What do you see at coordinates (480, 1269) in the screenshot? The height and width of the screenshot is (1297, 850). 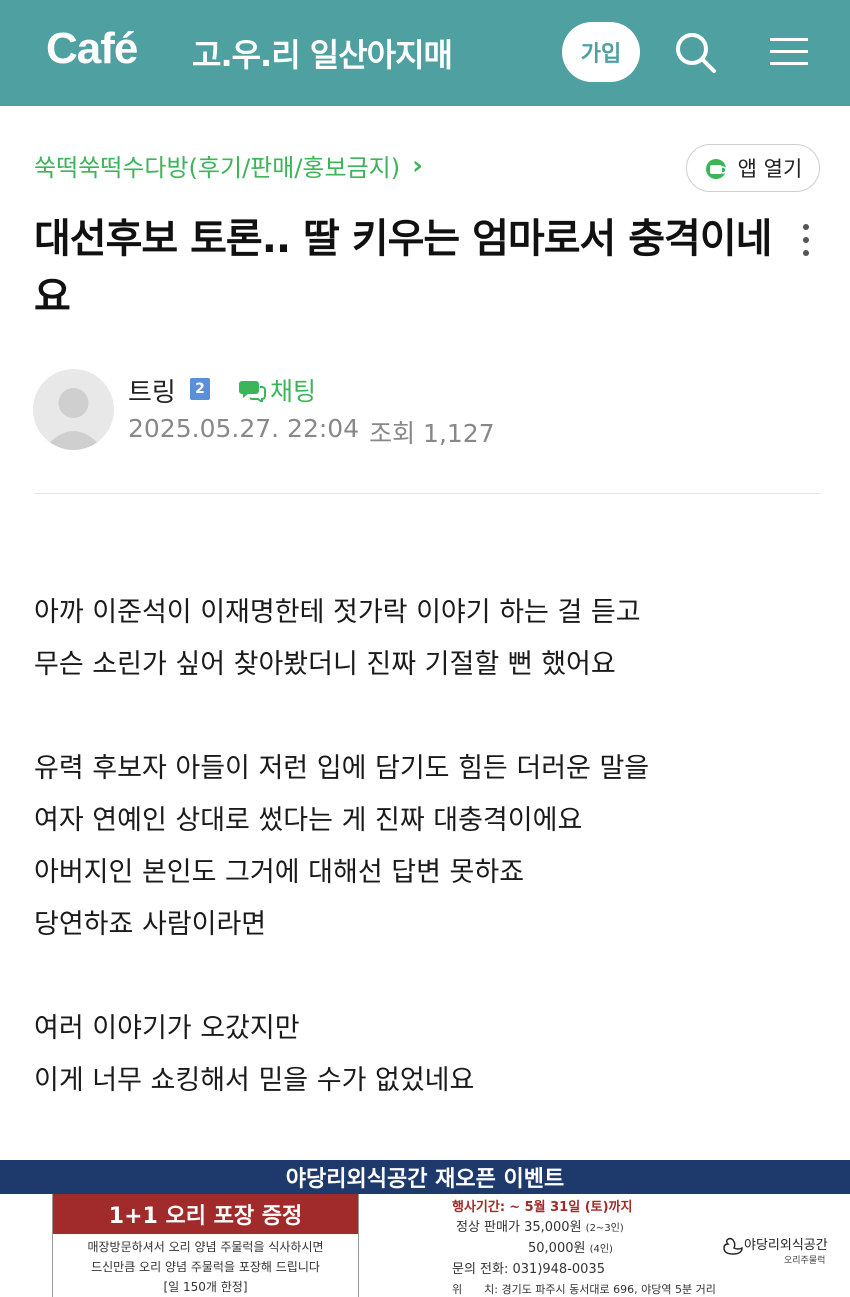 I see `ad-phone-label: 문의 전화:` at bounding box center [480, 1269].